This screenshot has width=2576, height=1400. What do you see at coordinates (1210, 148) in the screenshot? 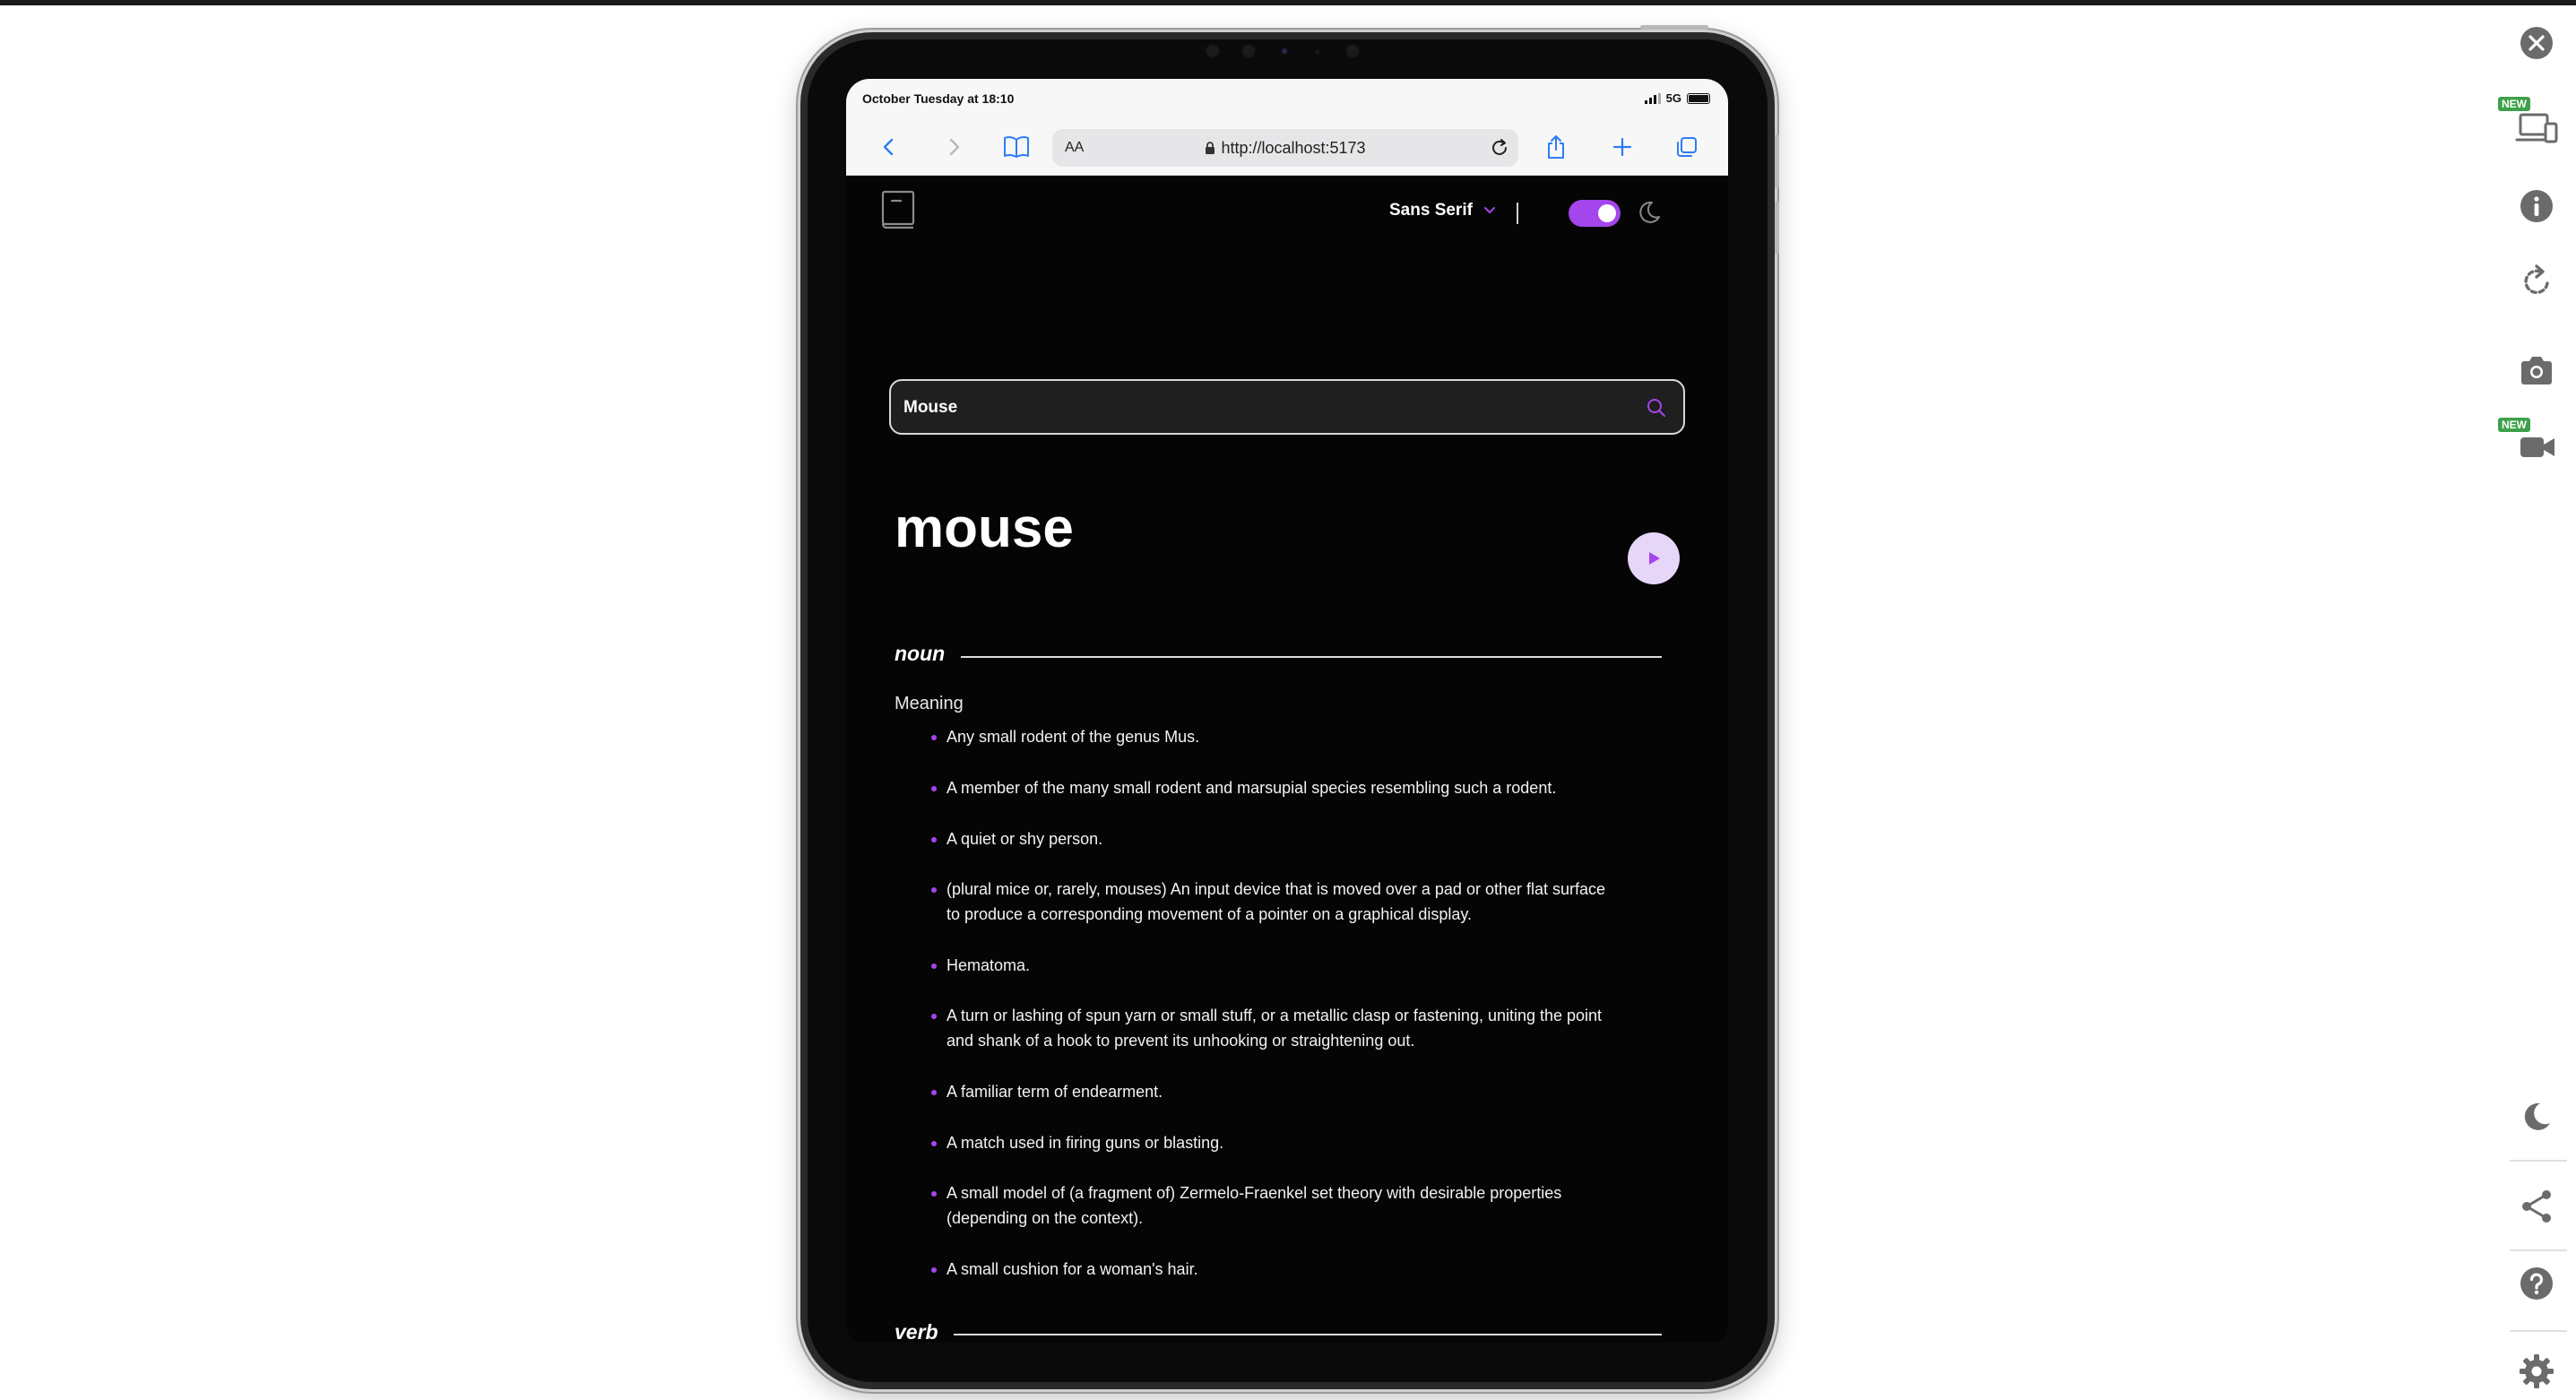
I see `lock-icon` at bounding box center [1210, 148].